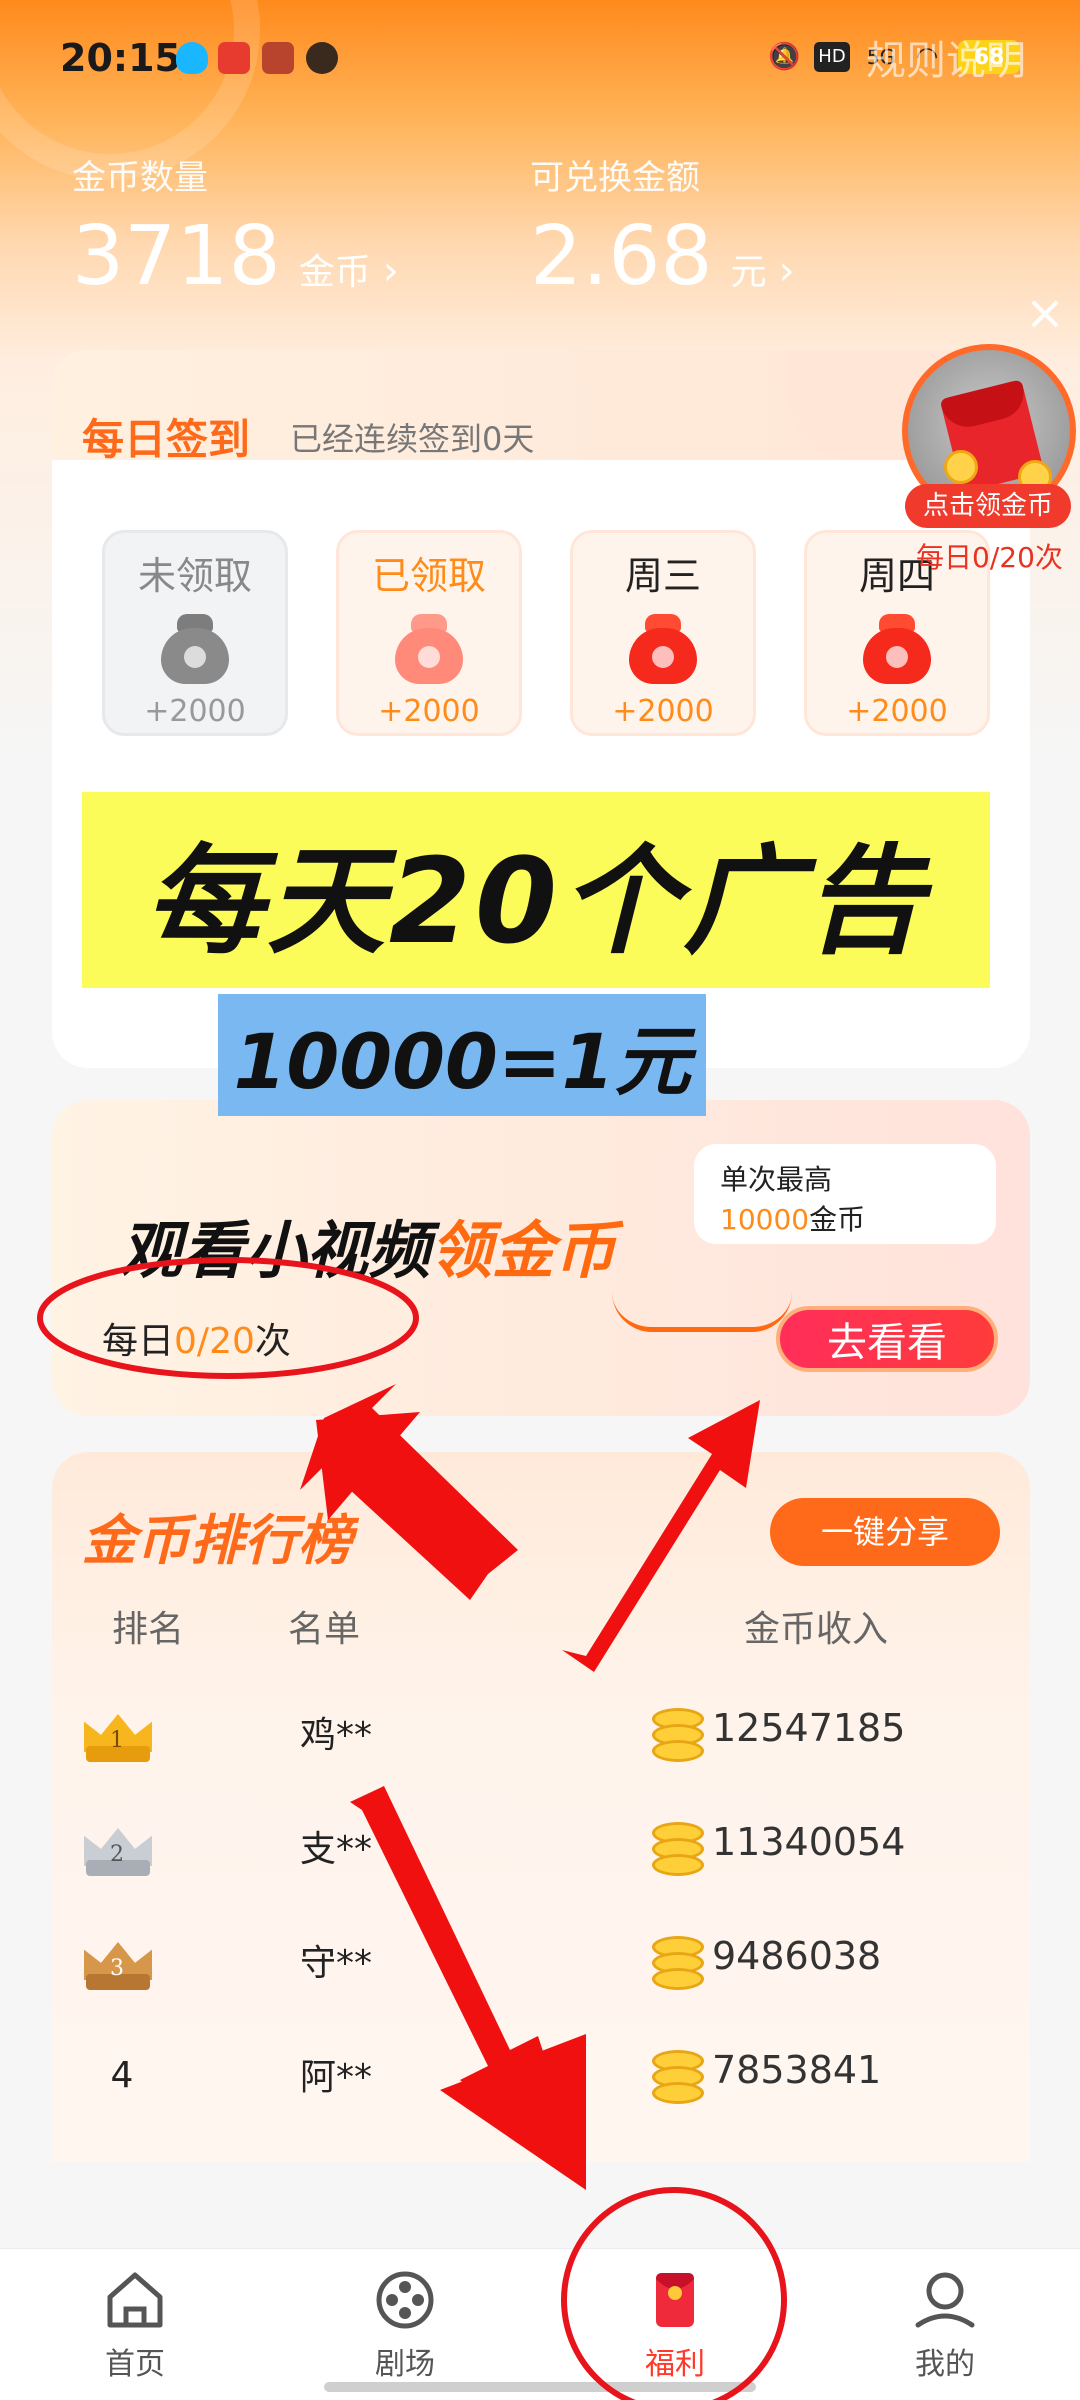  What do you see at coordinates (946, 57) in the screenshot?
I see `rules-link: 规则说明` at bounding box center [946, 57].